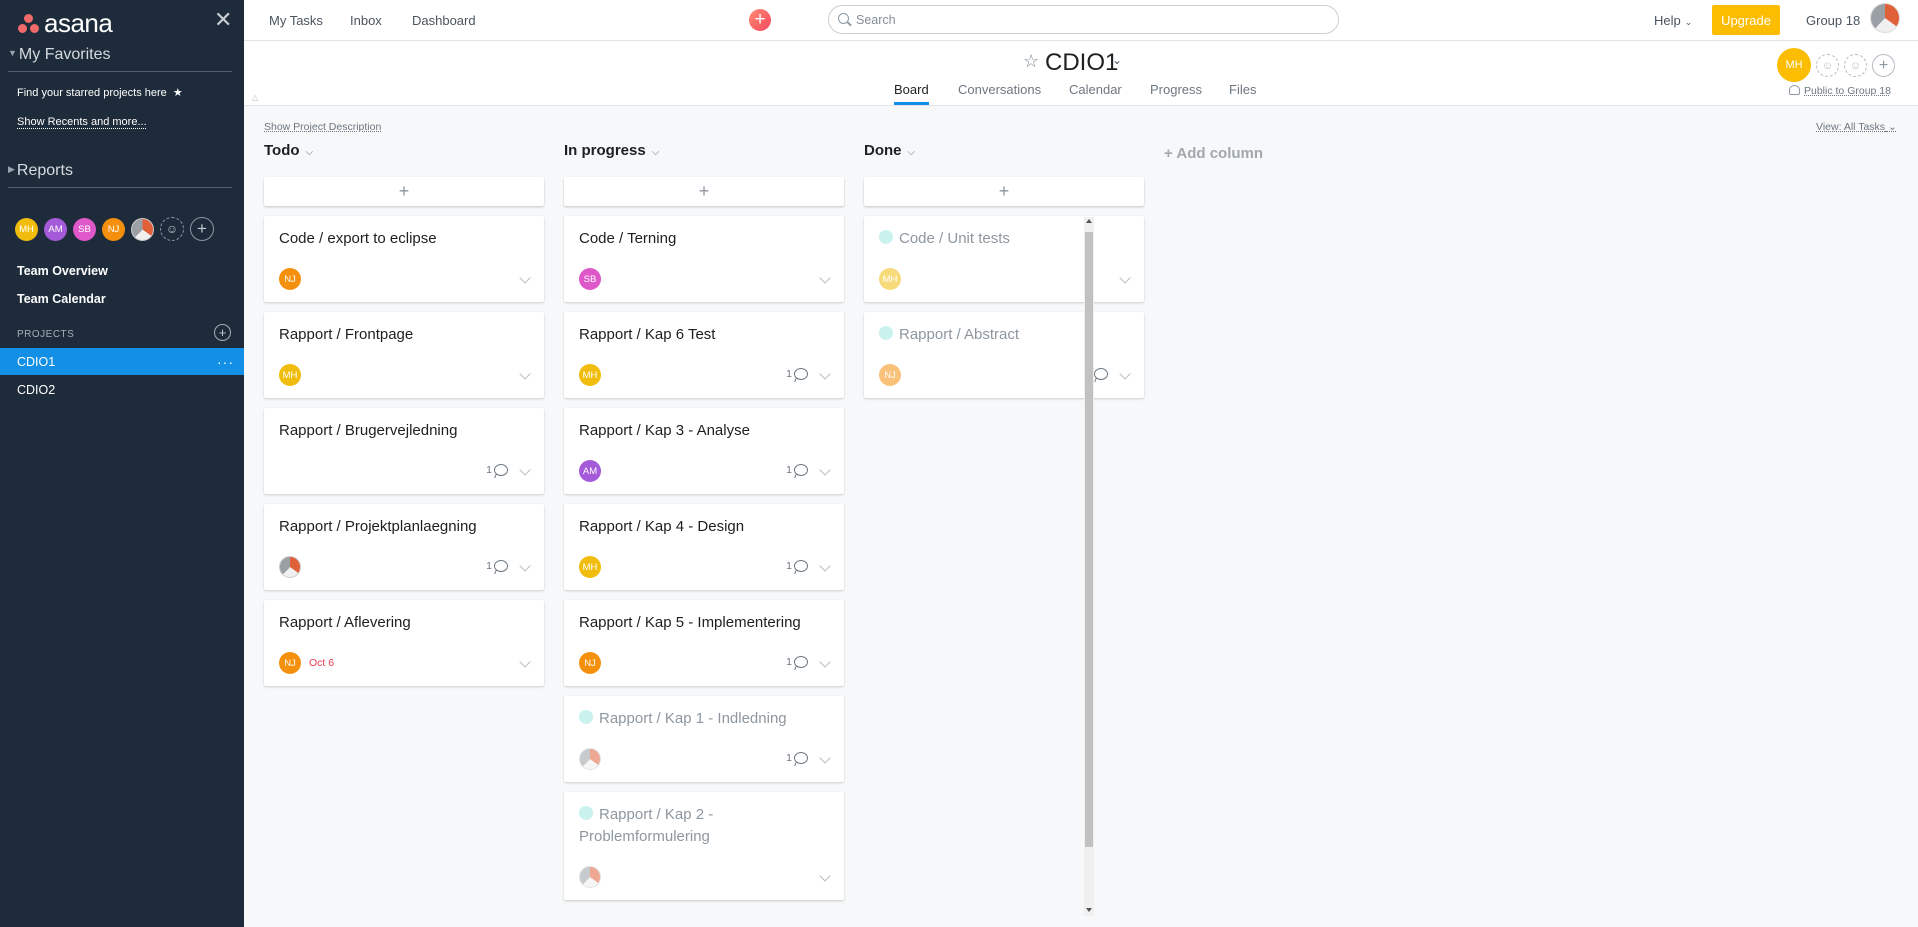 This screenshot has height=927, width=1918. Describe the element at coordinates (404, 355) in the screenshot. I see `task-card: Rapport / Frontpage MH` at that location.